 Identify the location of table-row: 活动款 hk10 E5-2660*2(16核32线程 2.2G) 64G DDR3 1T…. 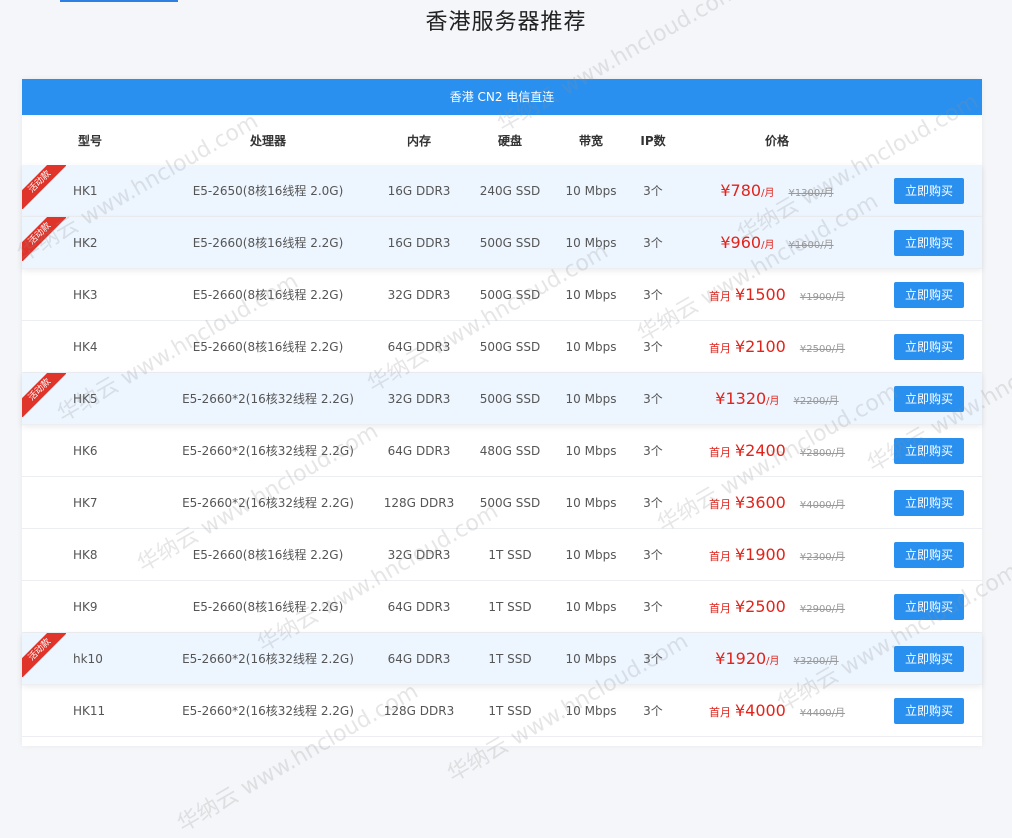
(502, 659).